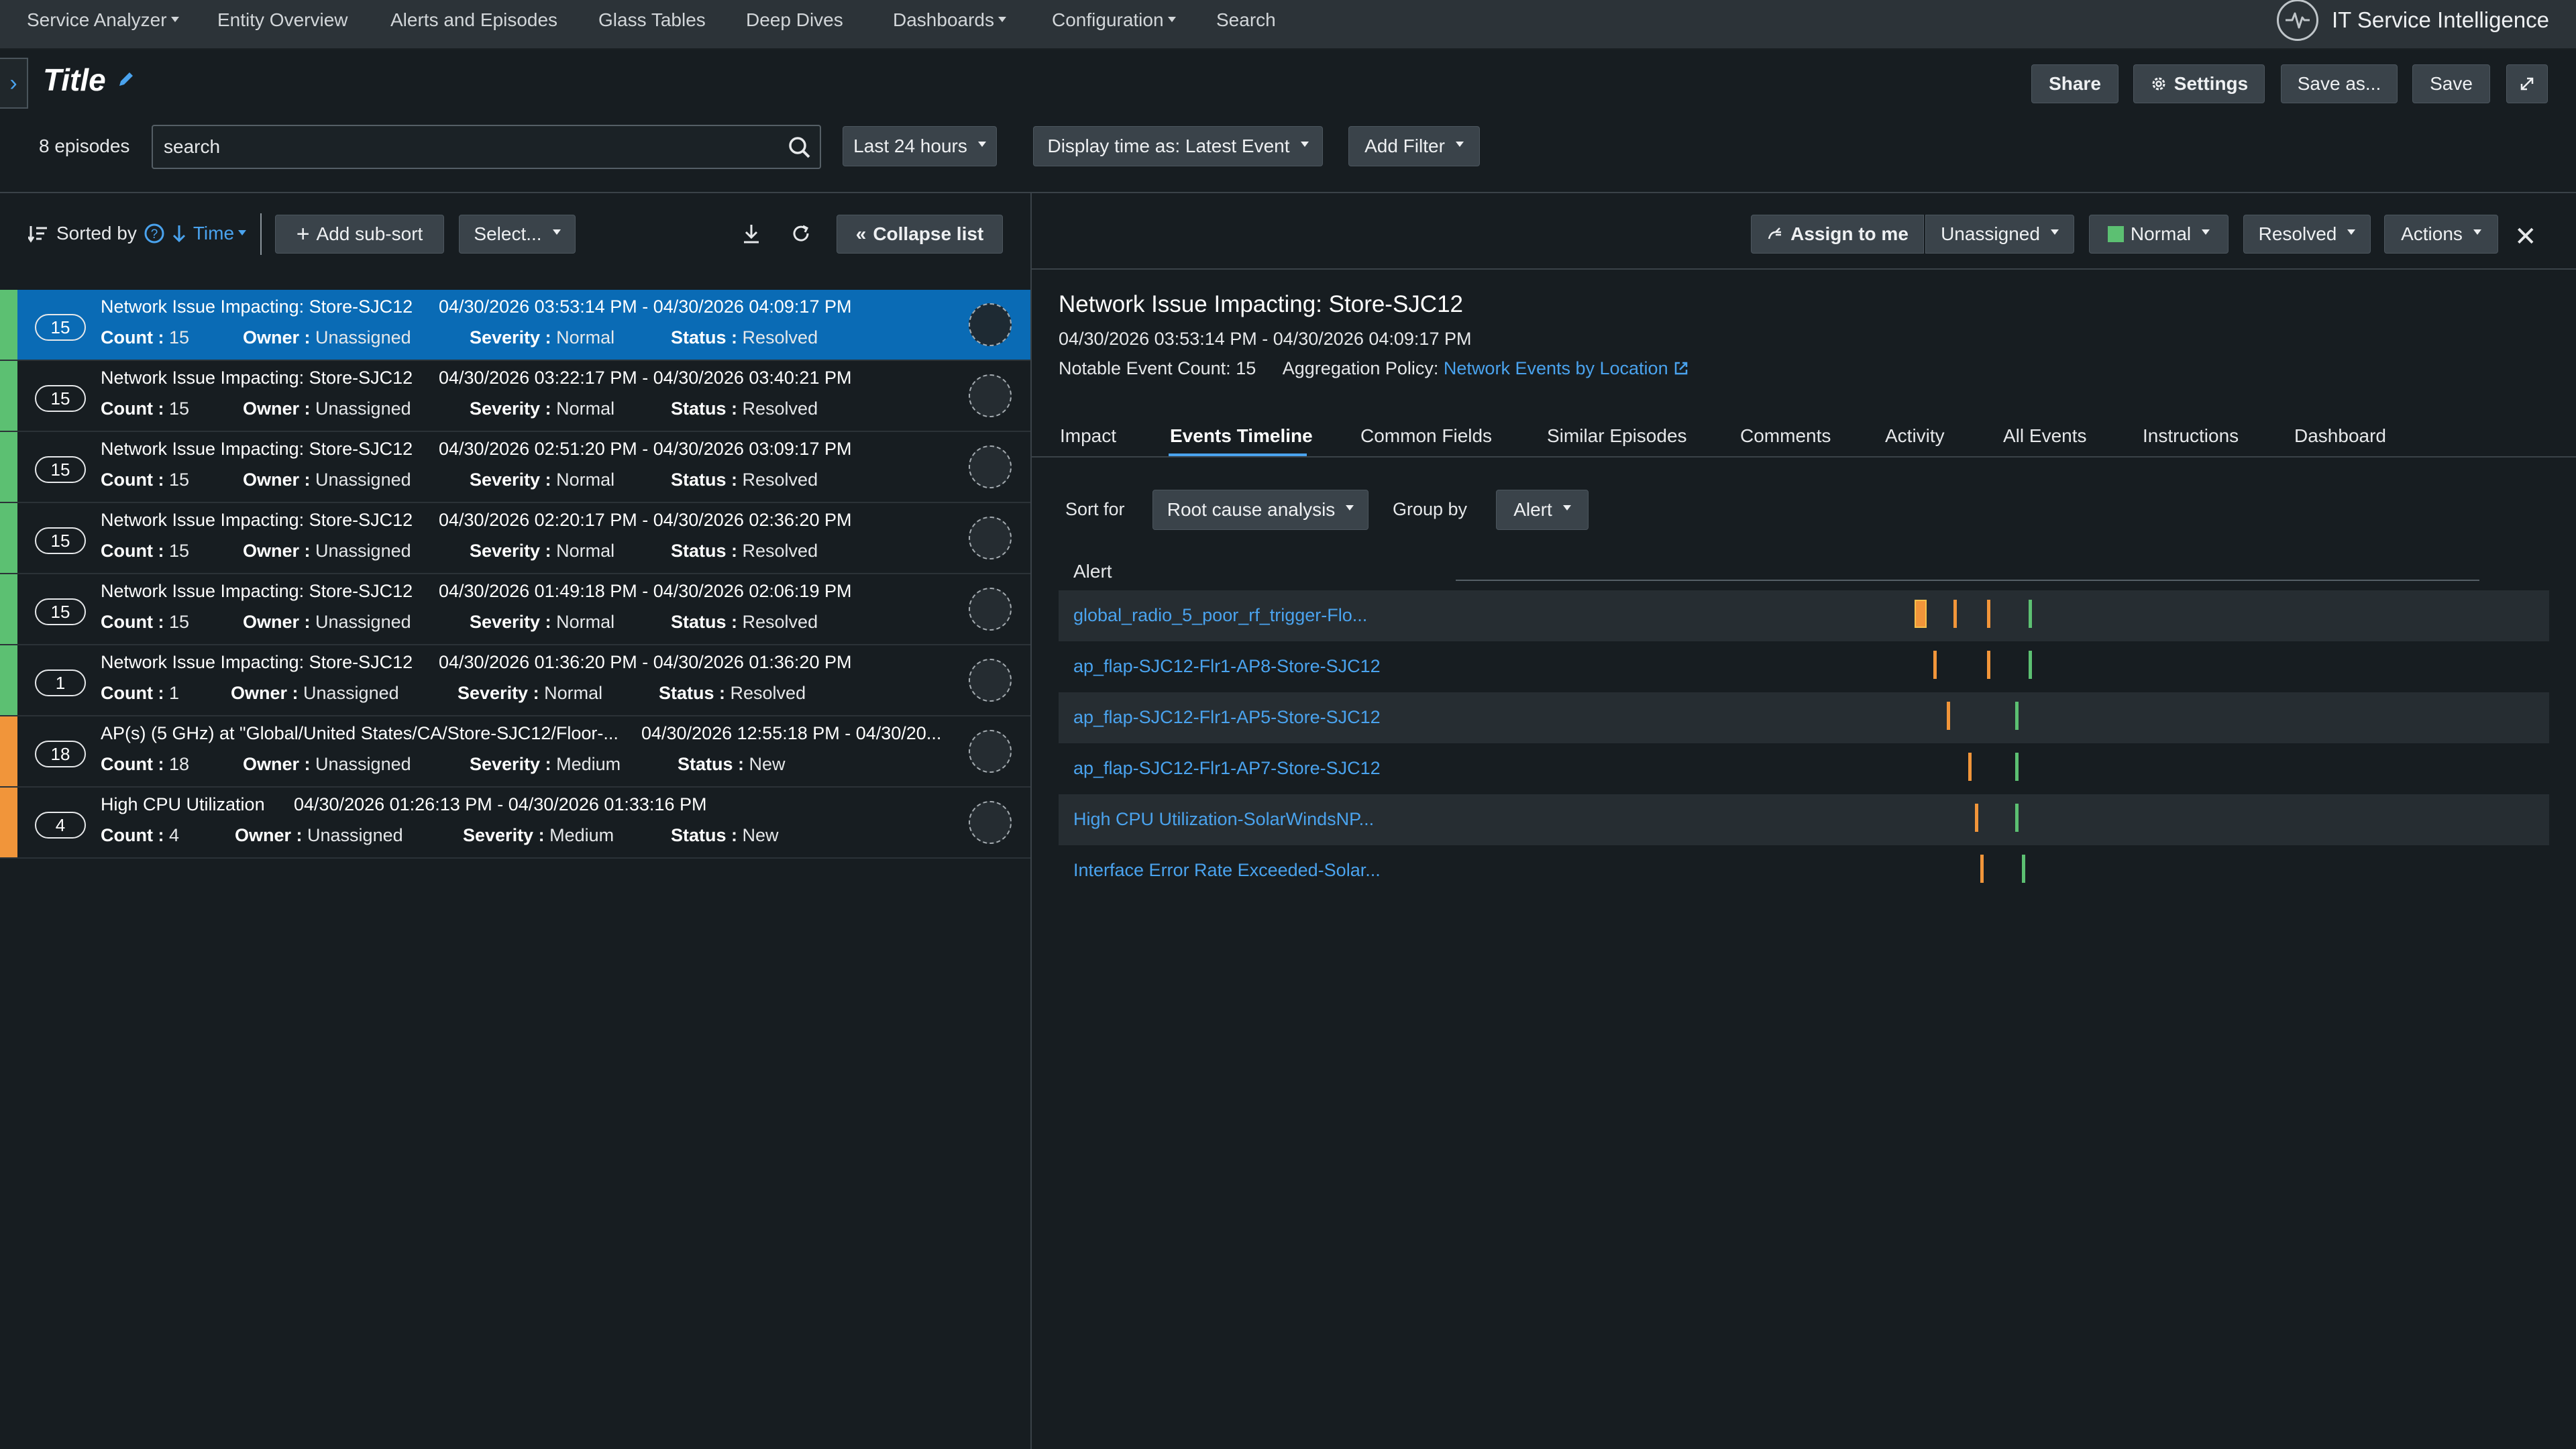 The image size is (2576, 1449). What do you see at coordinates (1426, 436) in the screenshot?
I see `tab-common-fields: Common Fields` at bounding box center [1426, 436].